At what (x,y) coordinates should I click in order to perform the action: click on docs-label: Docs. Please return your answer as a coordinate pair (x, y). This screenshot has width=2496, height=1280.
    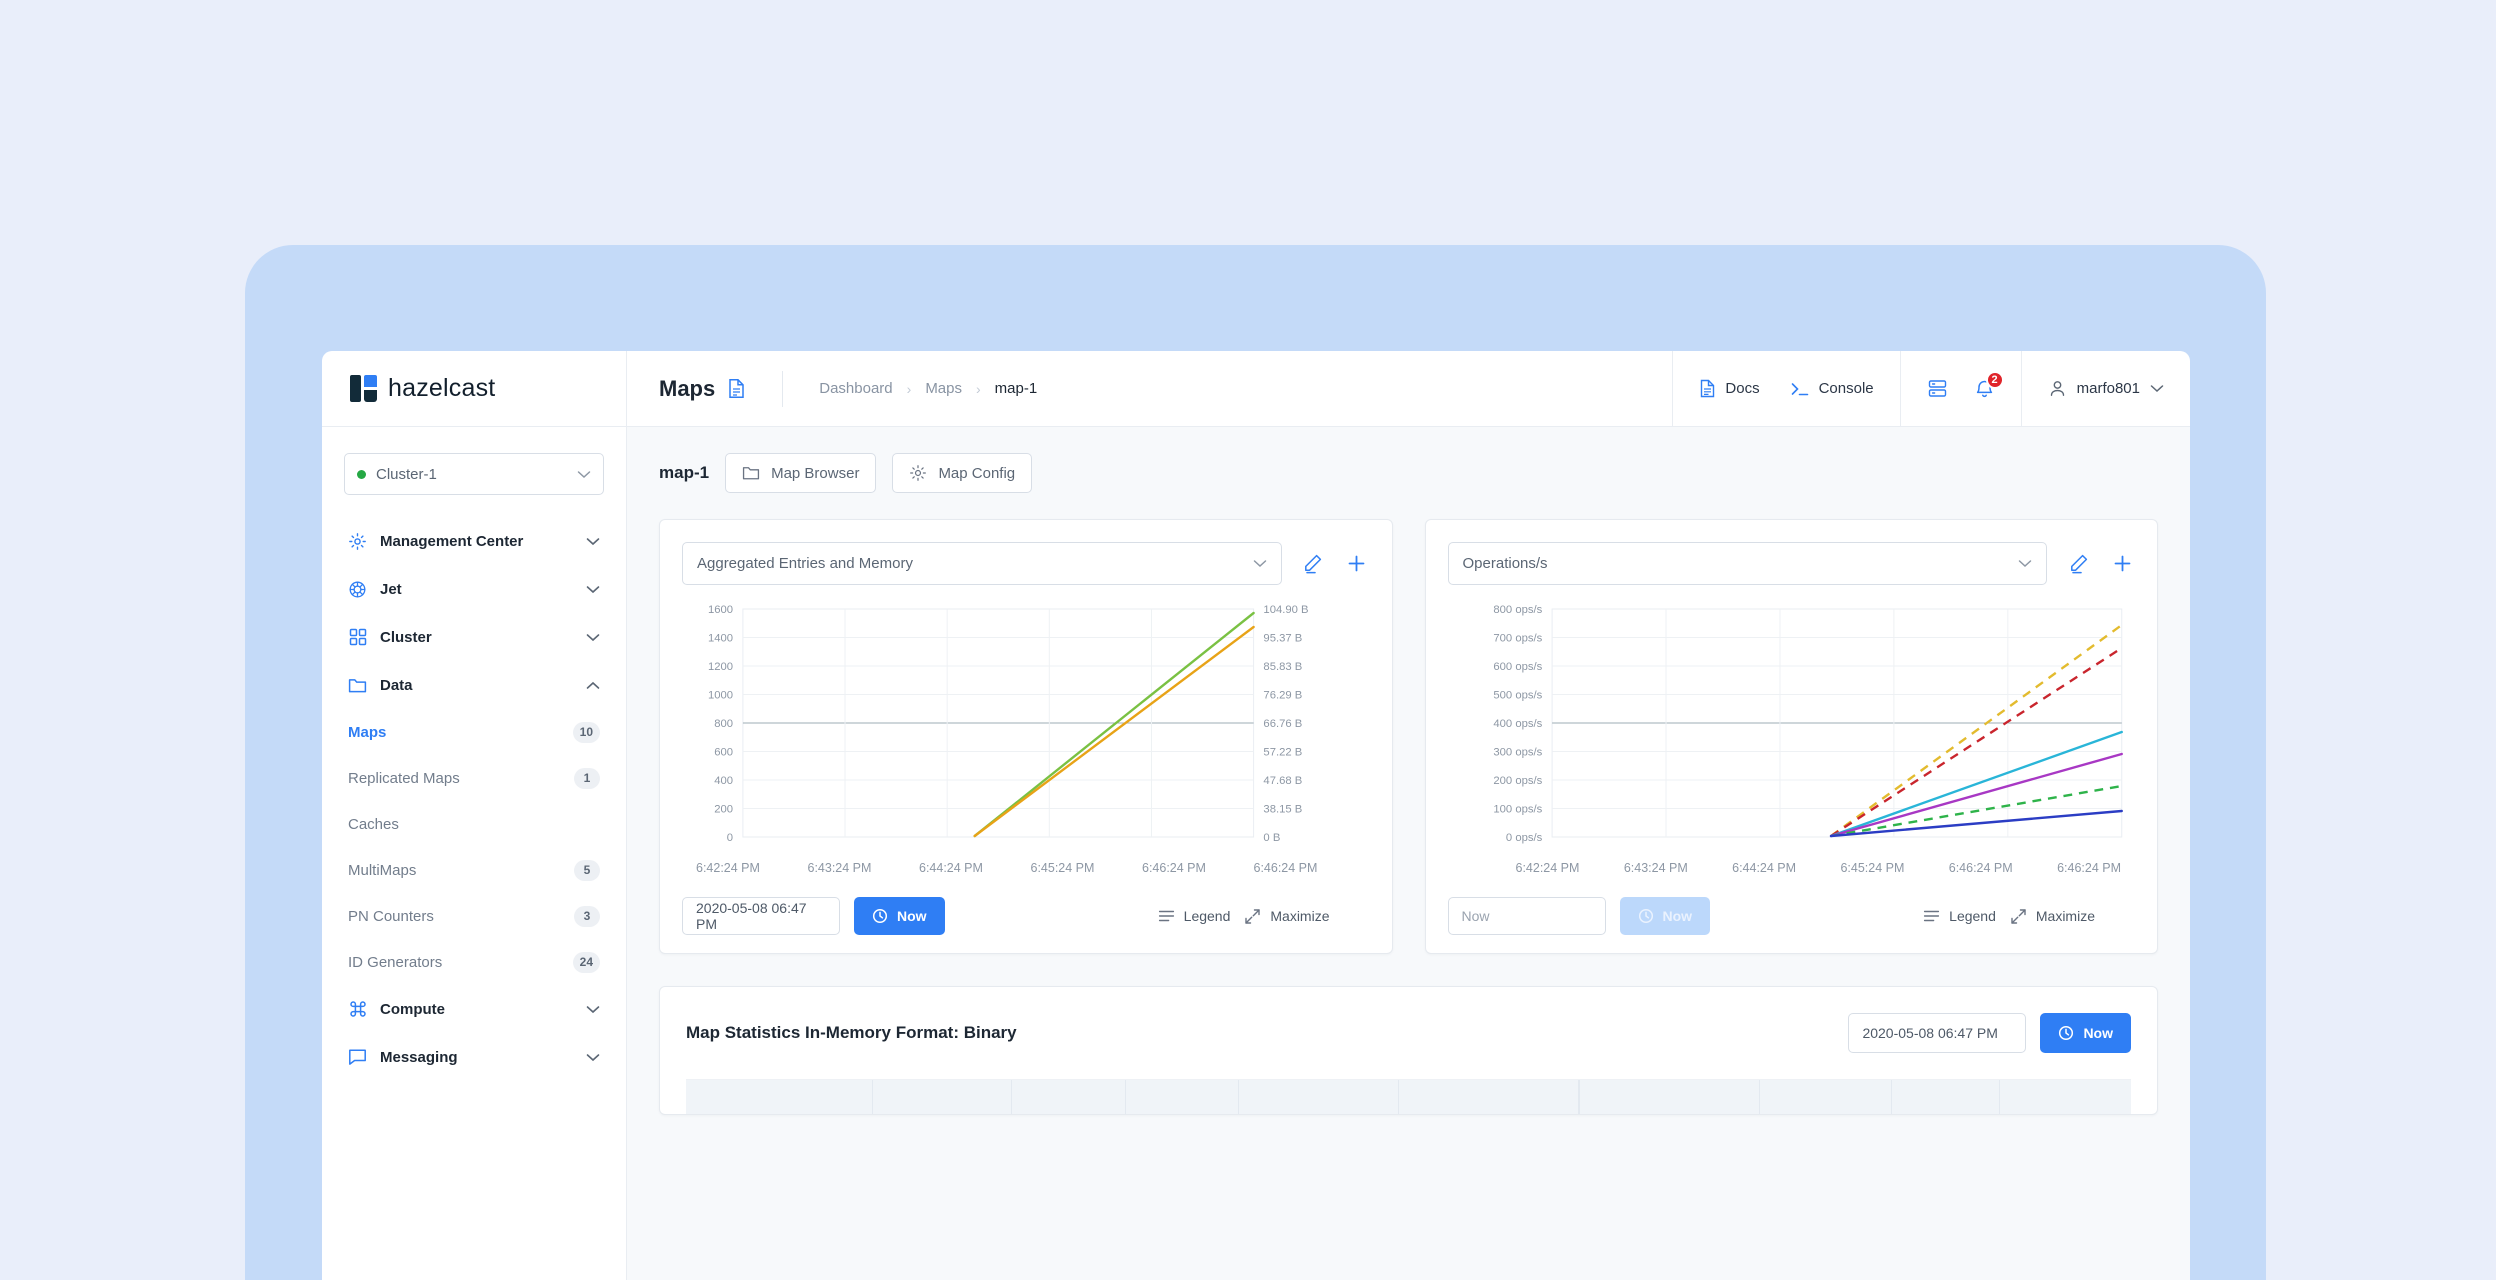
    Looking at the image, I should click on (1742, 388).